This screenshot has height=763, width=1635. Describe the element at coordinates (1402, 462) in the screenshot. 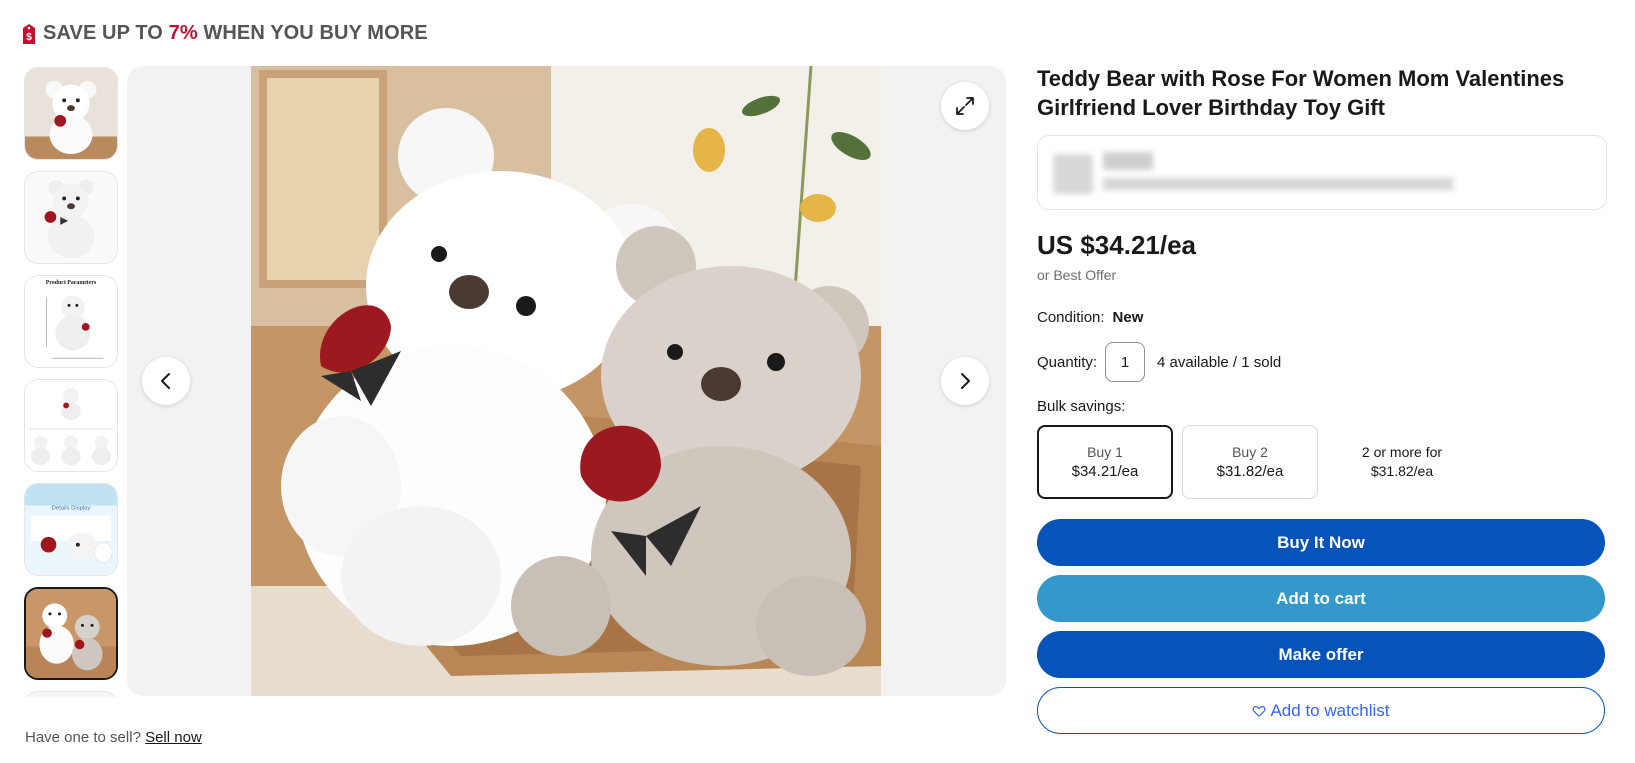

I see `bulk-note: 2 or more for $31.82/ea` at that location.